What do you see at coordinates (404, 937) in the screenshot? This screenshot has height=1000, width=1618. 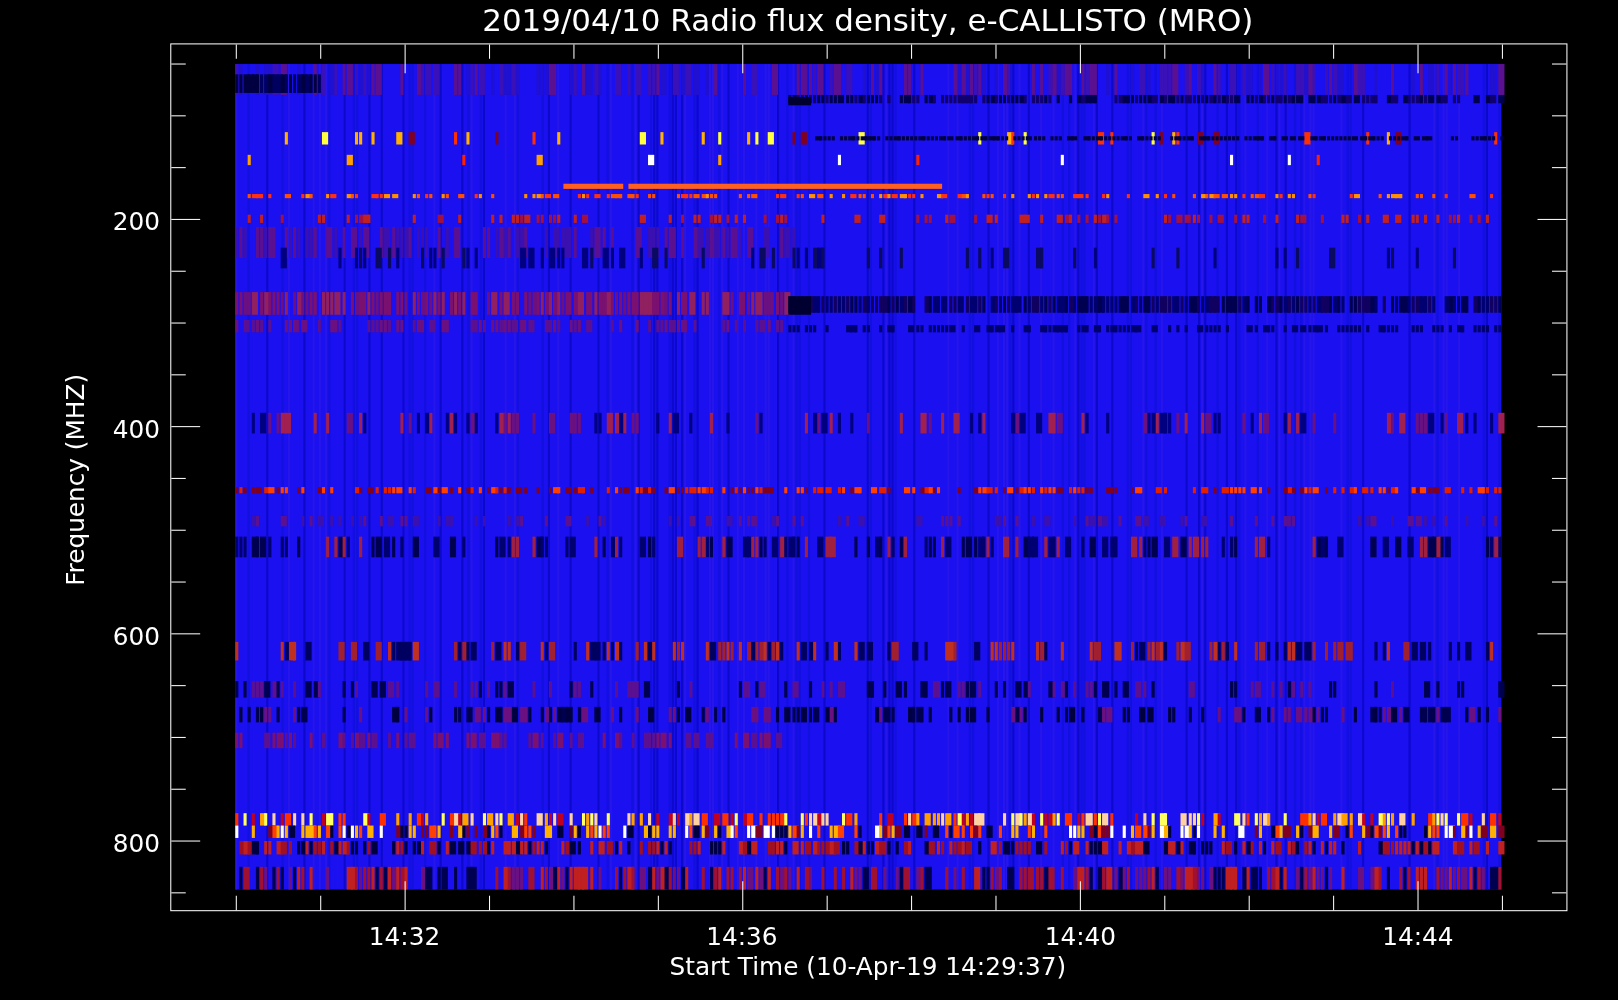 I see `x-tick-label: 14:32` at bounding box center [404, 937].